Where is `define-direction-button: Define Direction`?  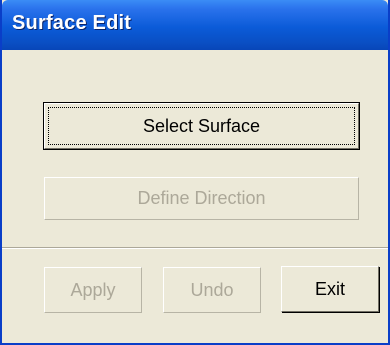 define-direction-button: Define Direction is located at coordinates (201, 198).